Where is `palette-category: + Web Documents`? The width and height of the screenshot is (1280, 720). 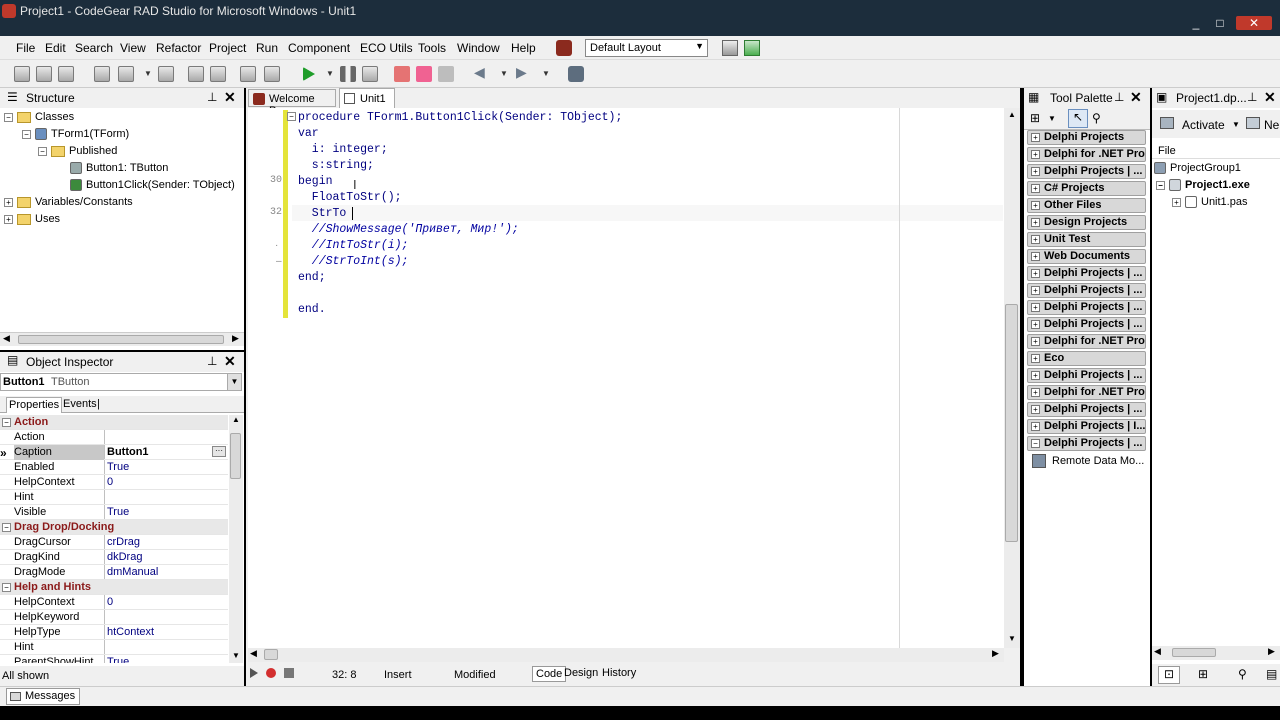 palette-category: + Web Documents is located at coordinates (1086, 256).